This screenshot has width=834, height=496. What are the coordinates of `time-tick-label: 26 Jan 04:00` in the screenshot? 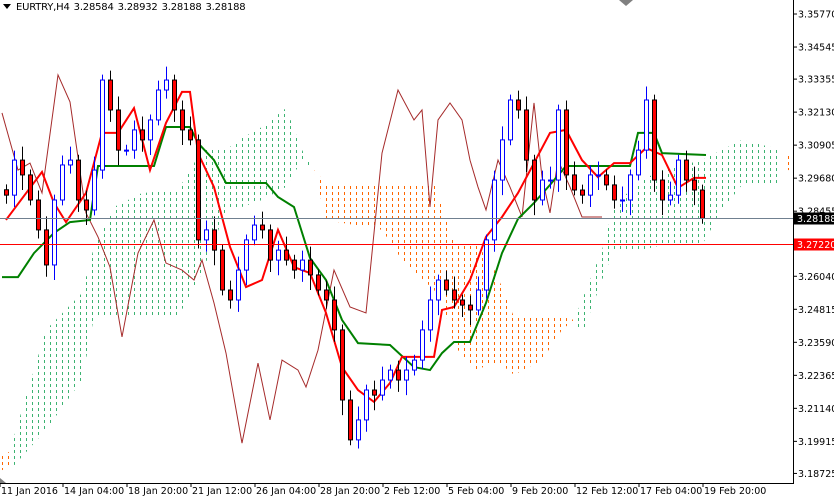 It's located at (286, 491).